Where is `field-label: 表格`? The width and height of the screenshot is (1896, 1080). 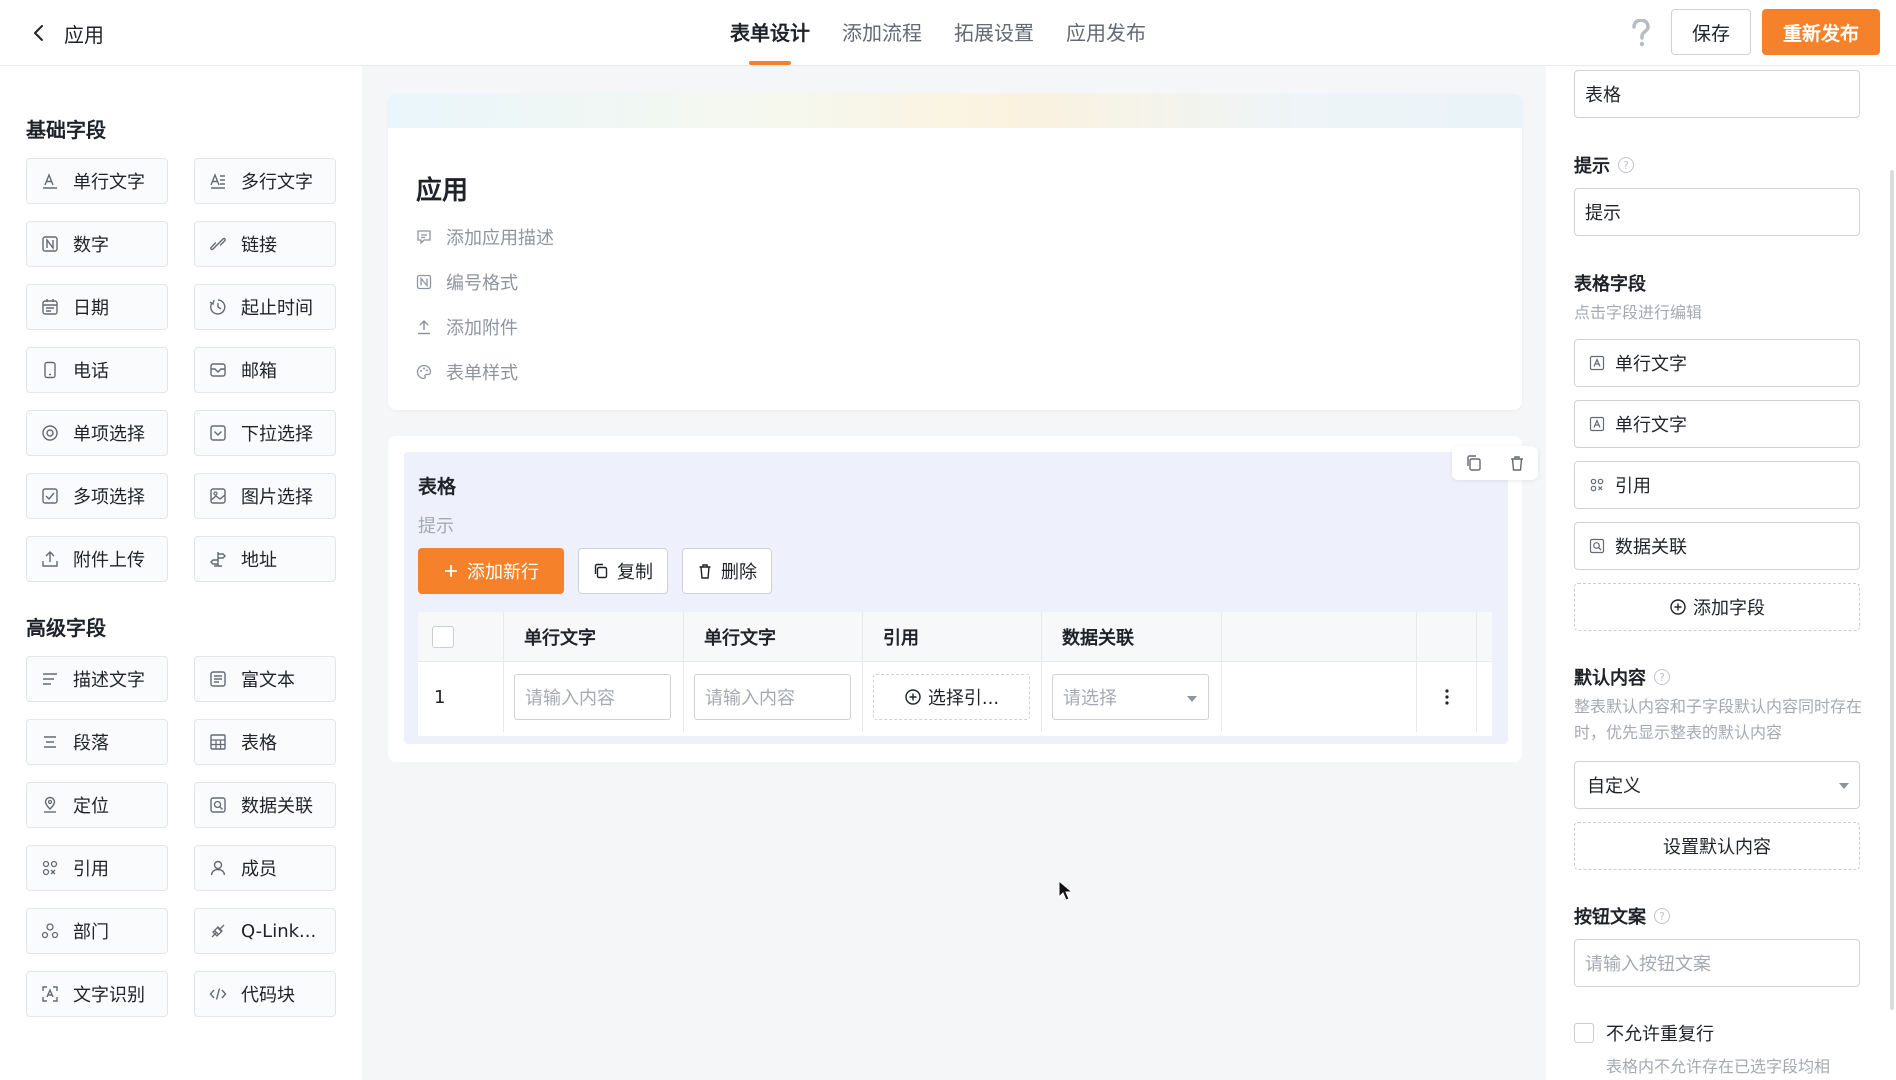 field-label: 表格 is located at coordinates (259, 743).